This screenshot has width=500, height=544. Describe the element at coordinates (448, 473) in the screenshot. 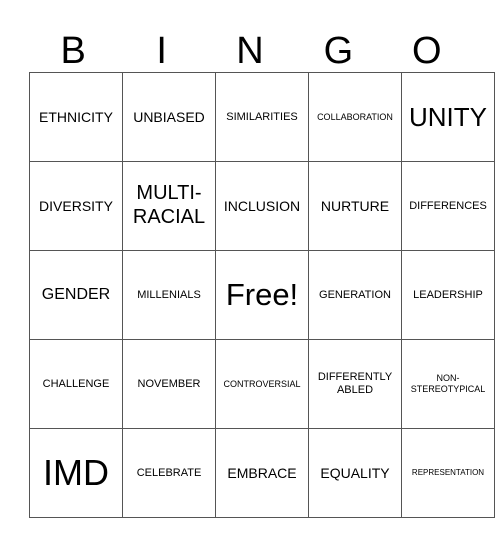

I see `bingo-cell: REPRESENTATION` at that location.